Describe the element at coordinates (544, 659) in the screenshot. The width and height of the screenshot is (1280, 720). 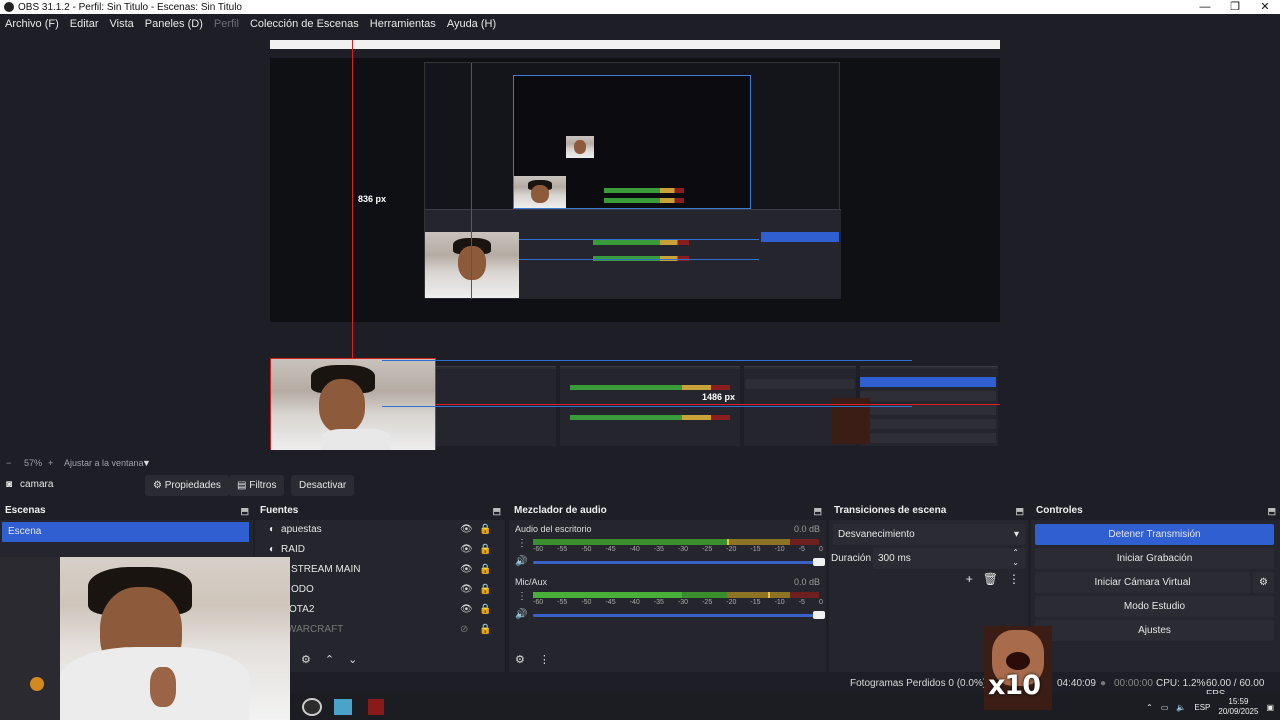
I see `mixer-menu-icon: ⋮` at that location.